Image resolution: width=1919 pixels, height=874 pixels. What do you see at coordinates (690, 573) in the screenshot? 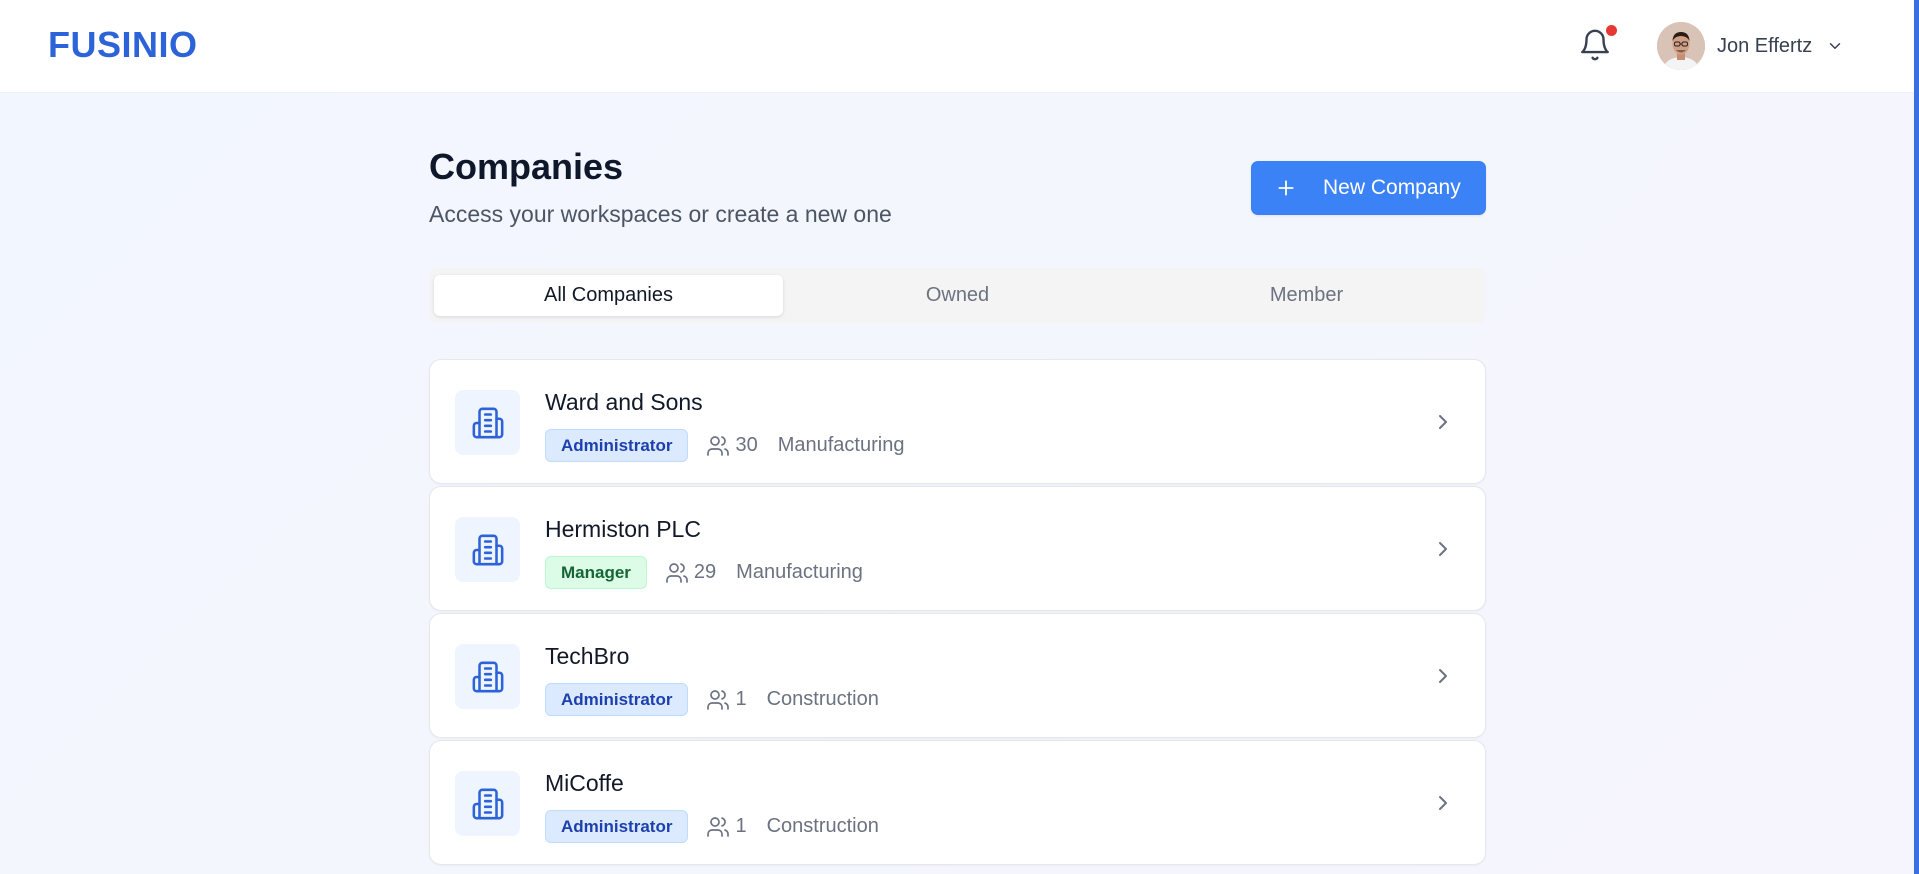
I see `member-count: 29` at bounding box center [690, 573].